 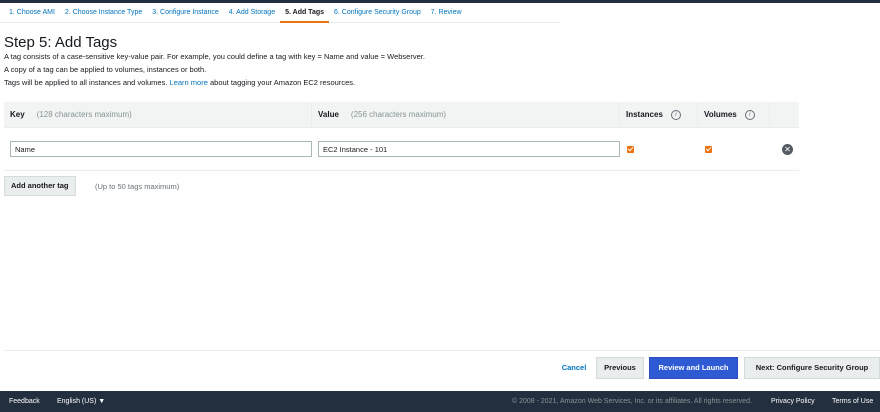 I want to click on key-header-hint: (128 characters maximum), so click(x=84, y=114).